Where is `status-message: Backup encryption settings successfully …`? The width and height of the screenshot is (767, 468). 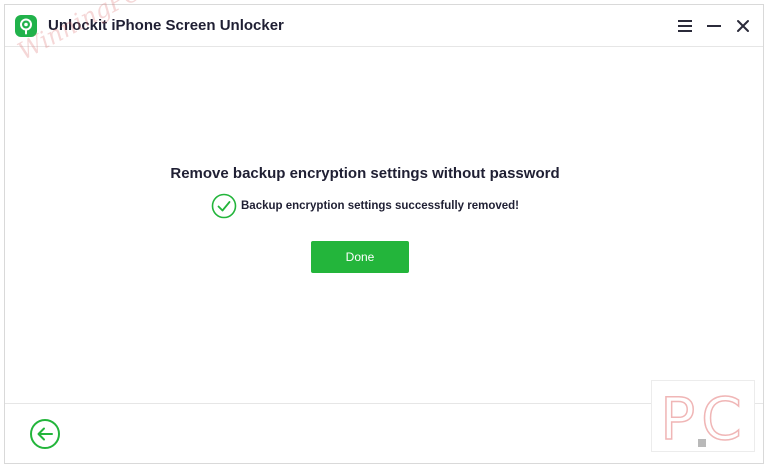 status-message: Backup encryption settings successfully … is located at coordinates (365, 206).